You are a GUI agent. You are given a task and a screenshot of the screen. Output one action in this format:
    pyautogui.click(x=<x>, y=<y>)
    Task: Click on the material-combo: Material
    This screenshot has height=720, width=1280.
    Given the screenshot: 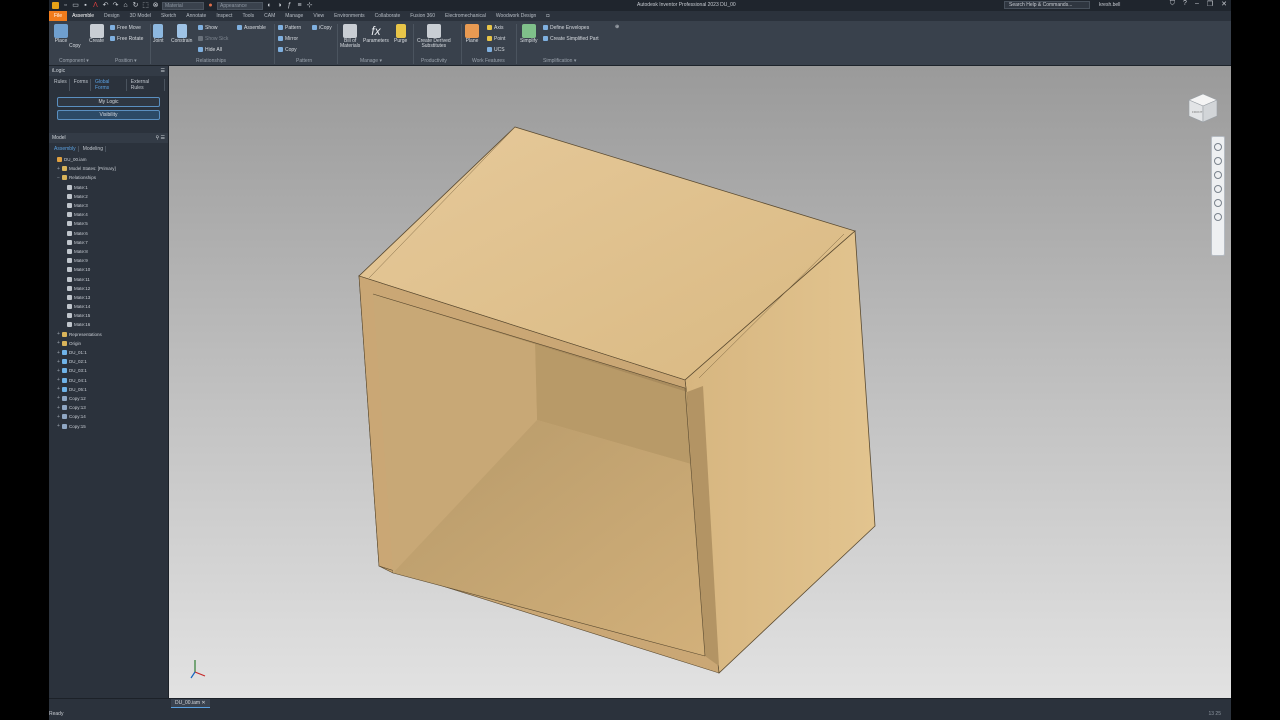 What is the action you would take?
    pyautogui.click(x=183, y=5)
    